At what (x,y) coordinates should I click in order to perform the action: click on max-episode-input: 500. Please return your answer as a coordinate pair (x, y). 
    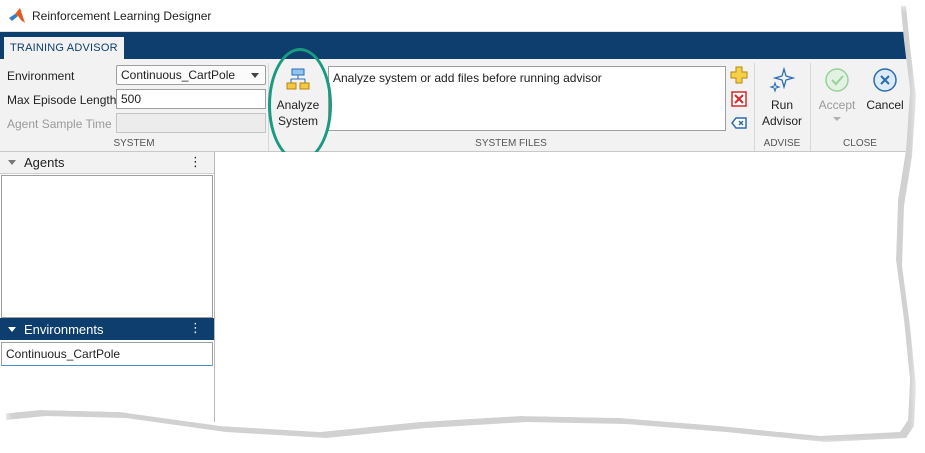
    Looking at the image, I should click on (191, 99).